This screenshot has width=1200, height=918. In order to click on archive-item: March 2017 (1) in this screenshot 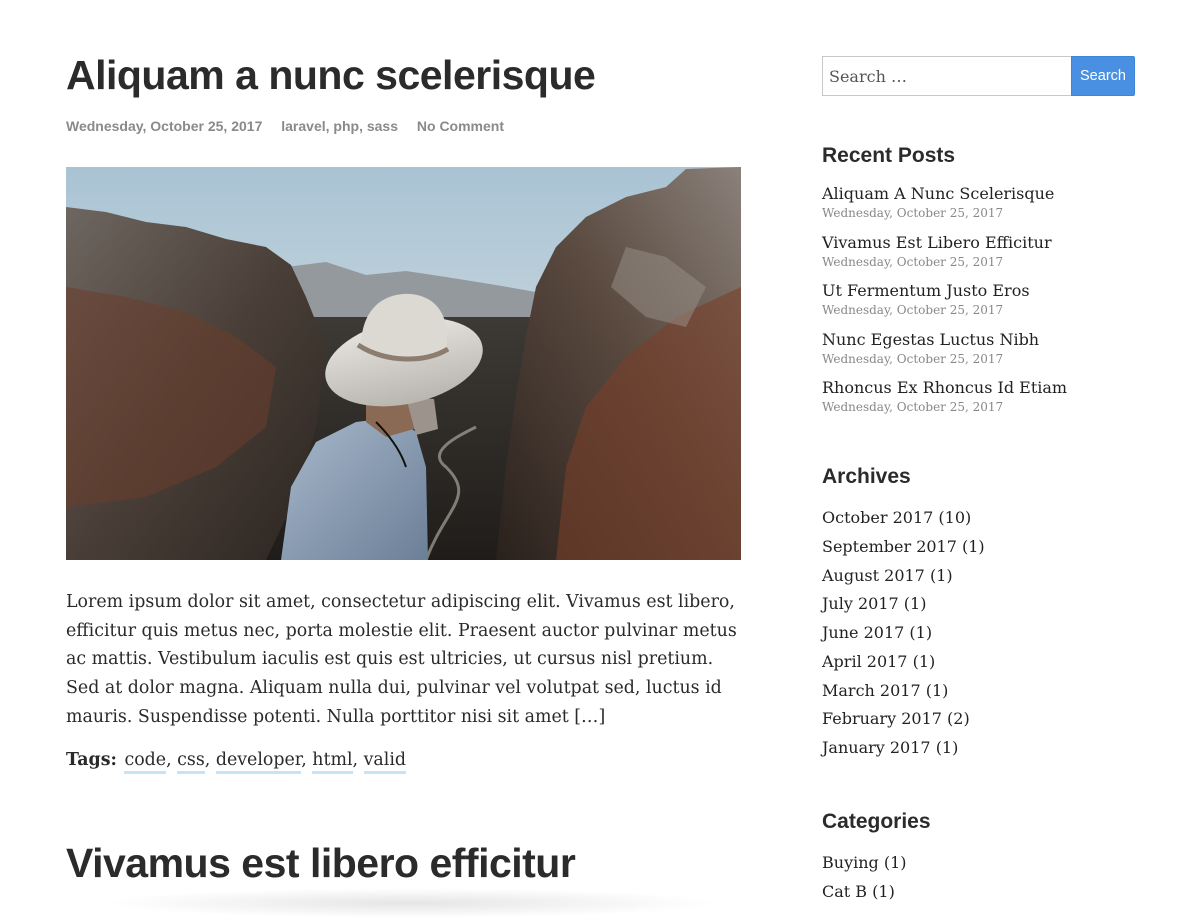, I will do `click(903, 693)`.